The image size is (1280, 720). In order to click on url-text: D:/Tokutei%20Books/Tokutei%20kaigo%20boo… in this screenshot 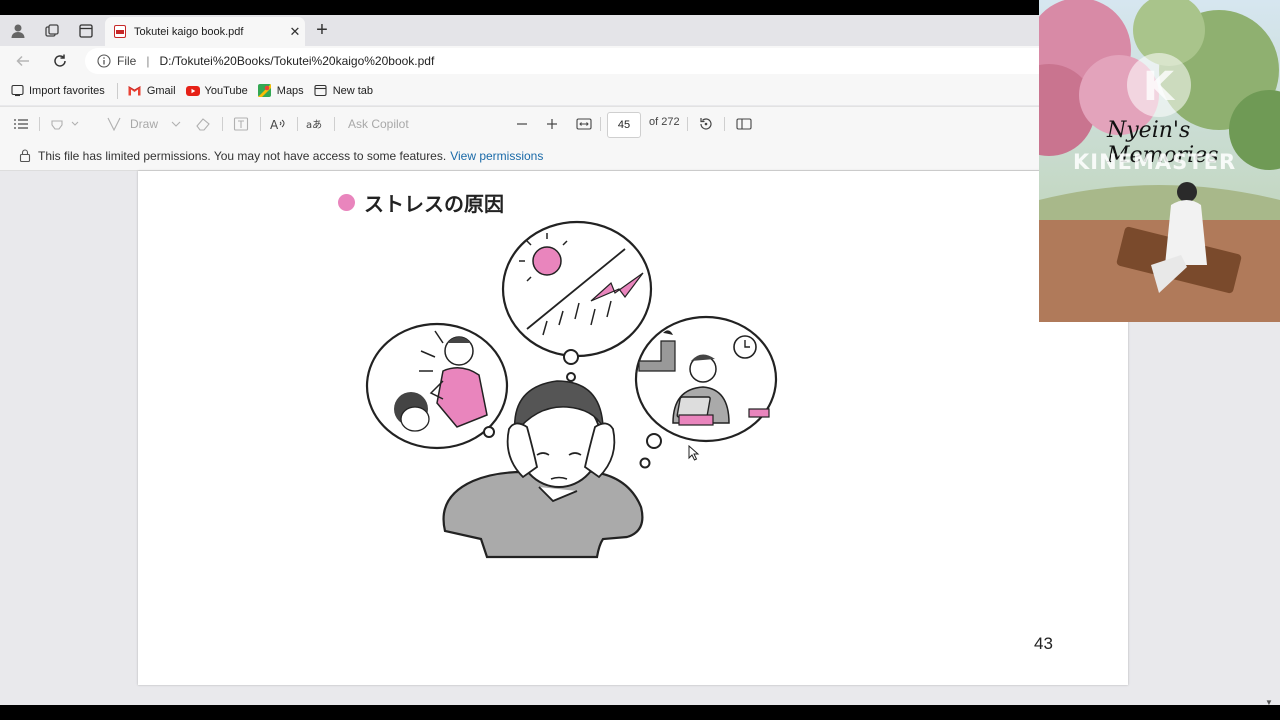, I will do `click(296, 61)`.